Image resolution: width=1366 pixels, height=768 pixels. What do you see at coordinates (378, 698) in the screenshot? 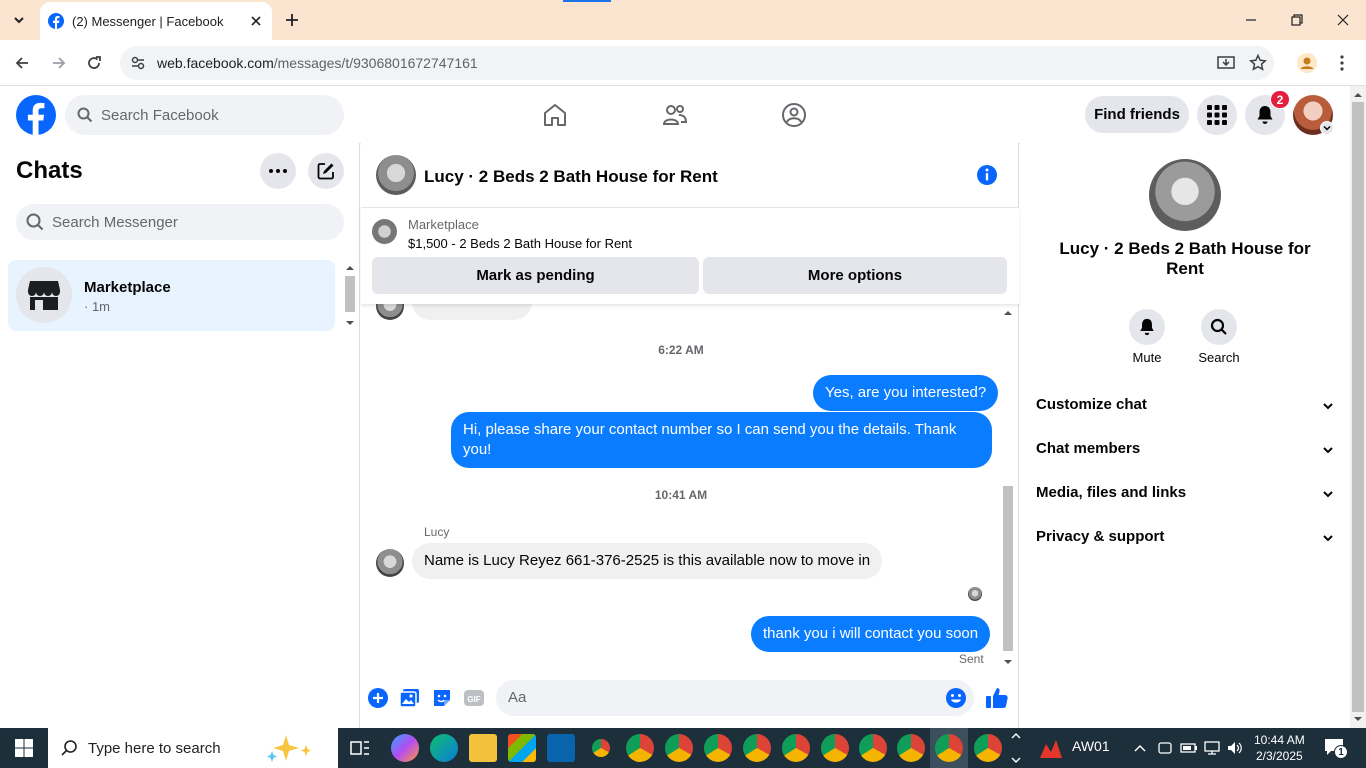
I see `more-actions-button` at bounding box center [378, 698].